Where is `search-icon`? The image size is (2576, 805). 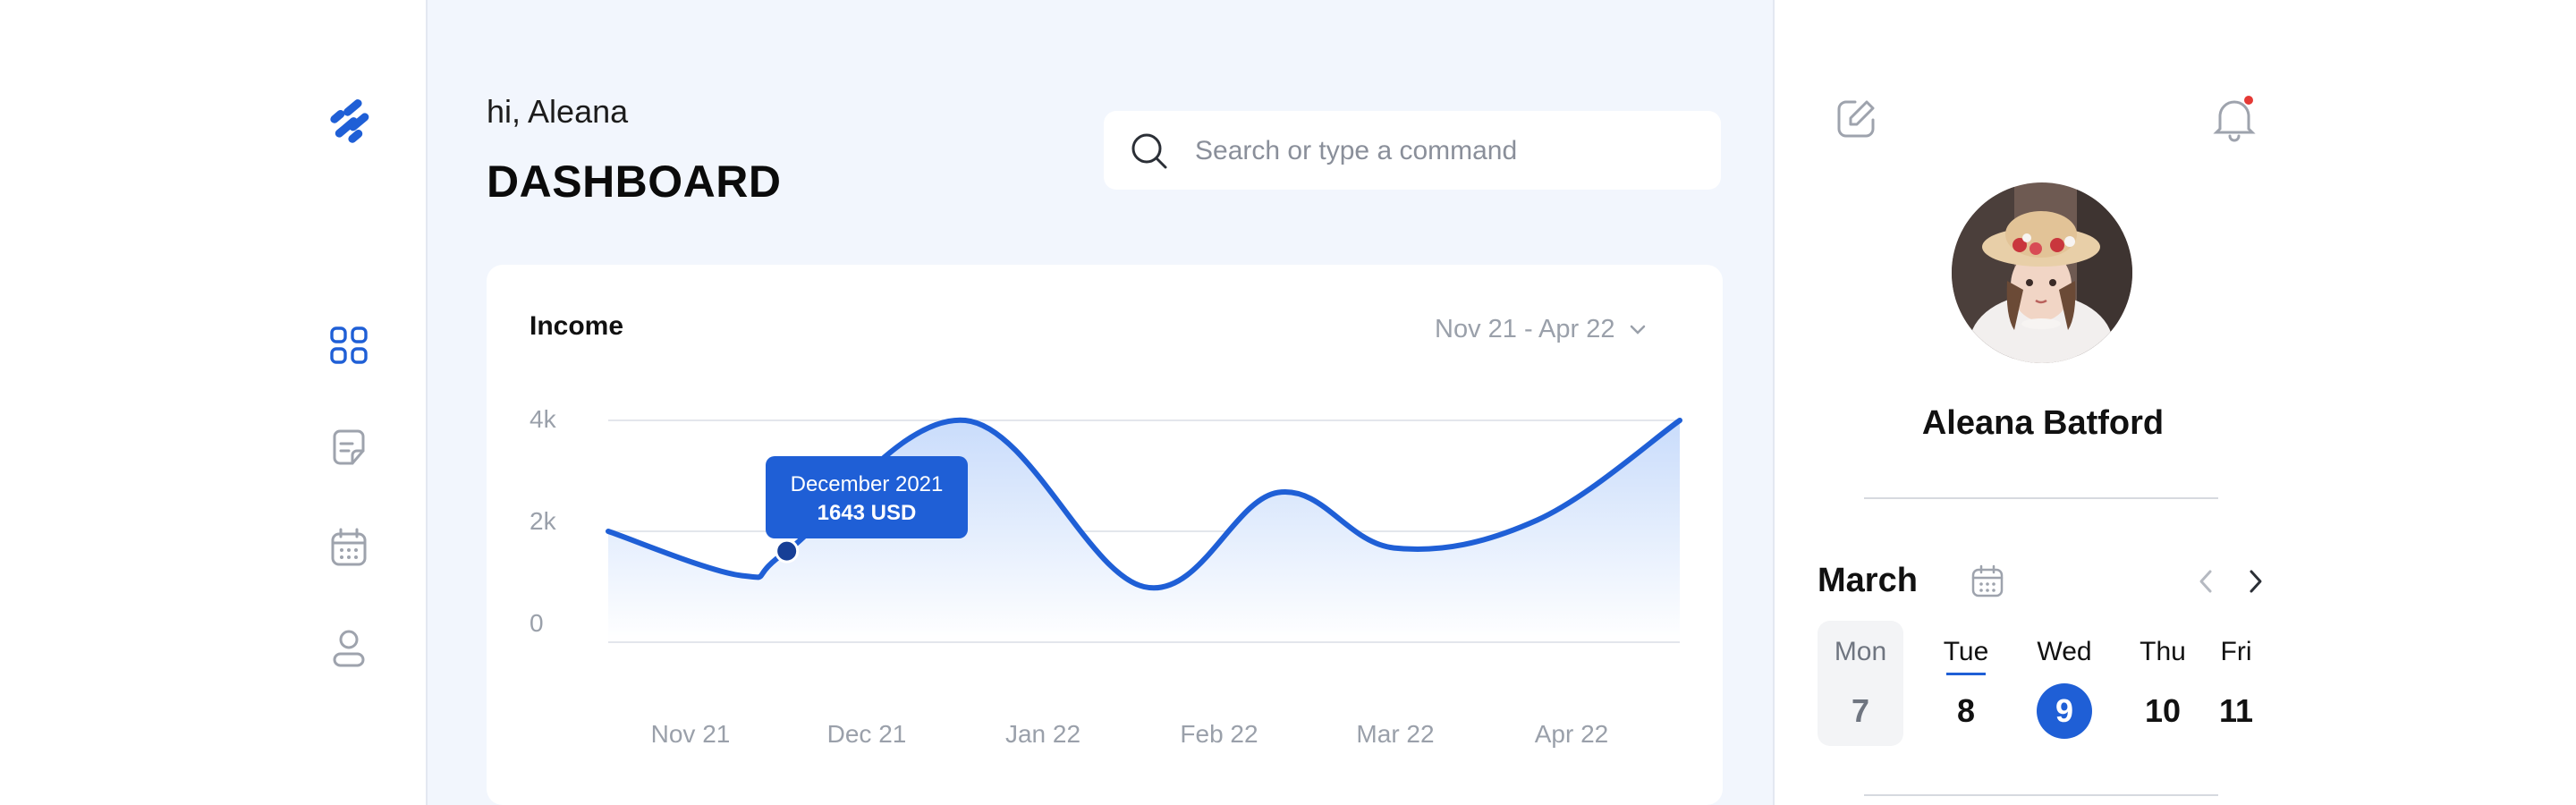 search-icon is located at coordinates (1149, 151).